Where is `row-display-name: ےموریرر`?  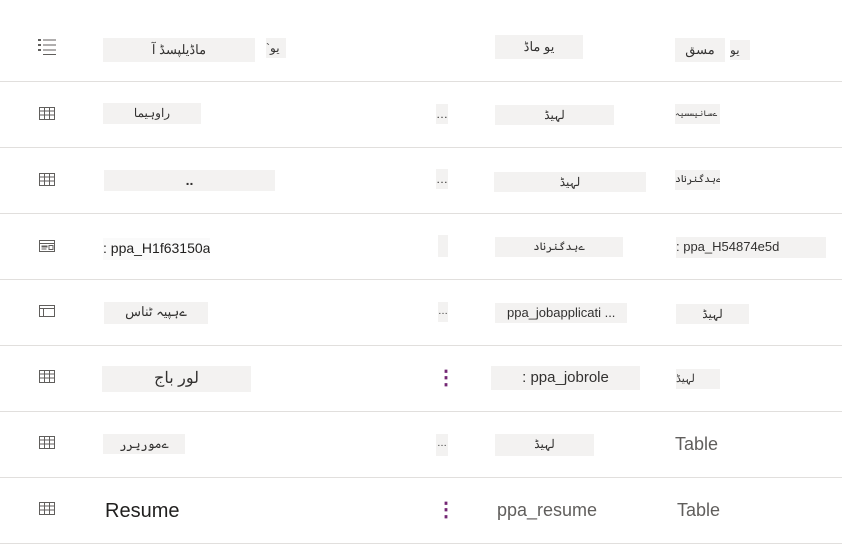 row-display-name: ےموریرر is located at coordinates (144, 444).